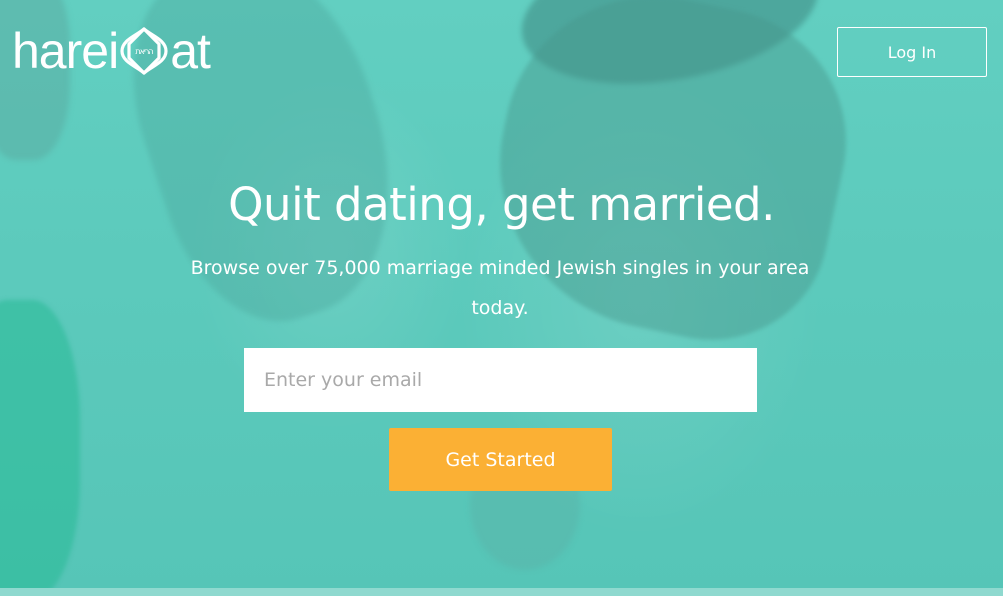 This screenshot has height=596, width=1003. What do you see at coordinates (912, 52) in the screenshot?
I see `login-button: Log In` at bounding box center [912, 52].